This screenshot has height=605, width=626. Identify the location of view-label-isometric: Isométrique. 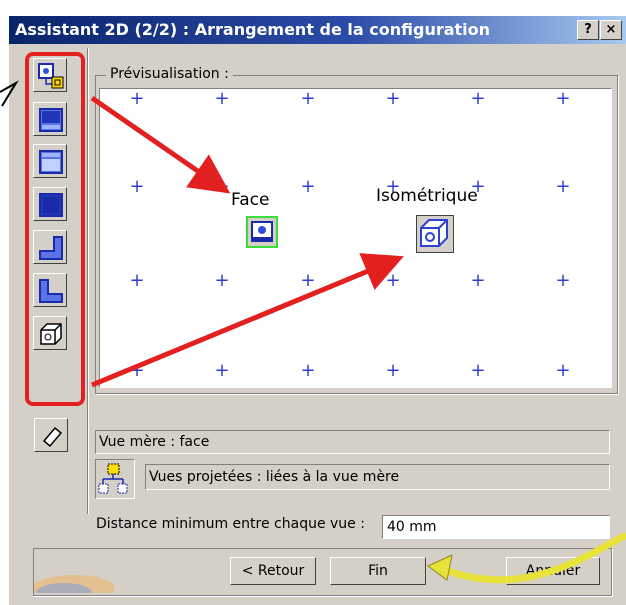
(427, 196).